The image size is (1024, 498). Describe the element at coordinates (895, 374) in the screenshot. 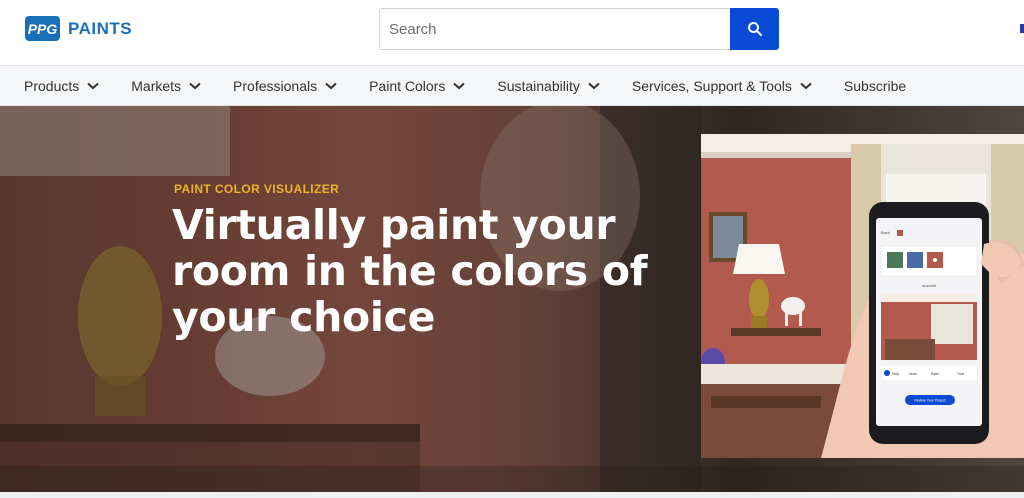

I see `svg-text: Help` at that location.